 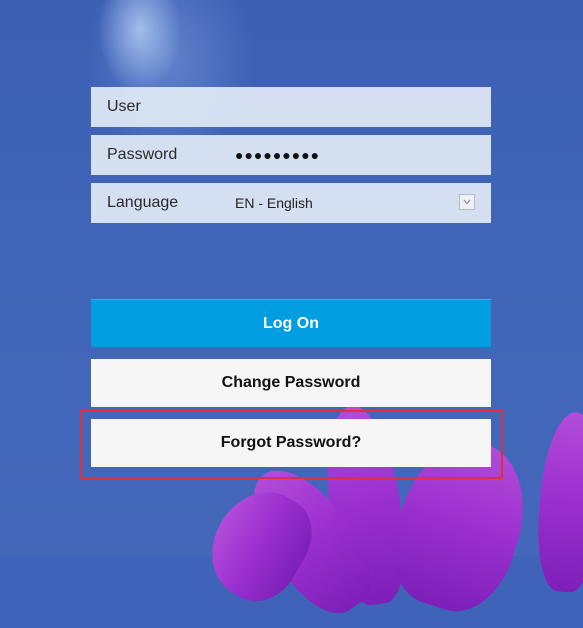 I want to click on user-field: User, so click(x=291, y=107).